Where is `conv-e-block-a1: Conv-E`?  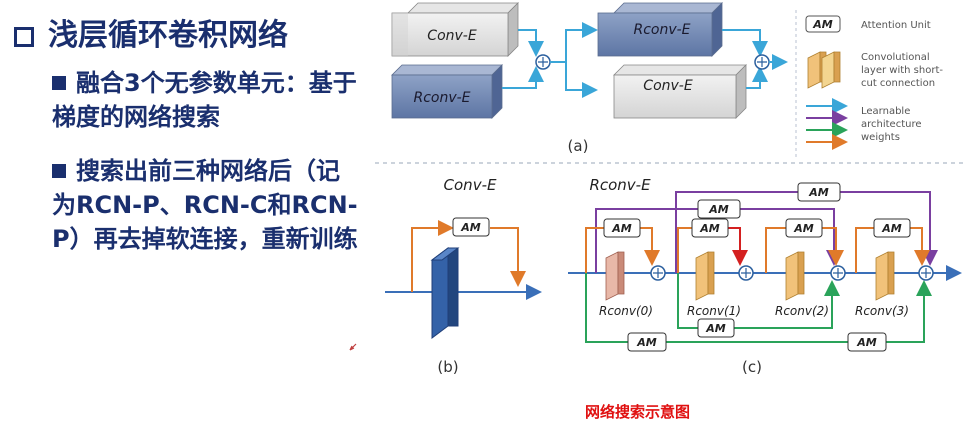 conv-e-block-a1: Conv-E is located at coordinates (455, 29).